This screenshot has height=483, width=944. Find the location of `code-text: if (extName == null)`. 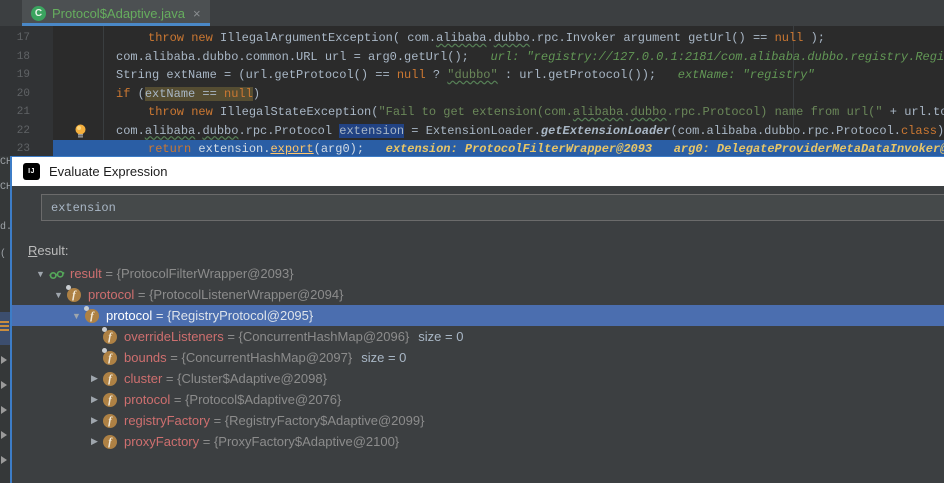

code-text: if (extName == null) is located at coordinates (188, 93).